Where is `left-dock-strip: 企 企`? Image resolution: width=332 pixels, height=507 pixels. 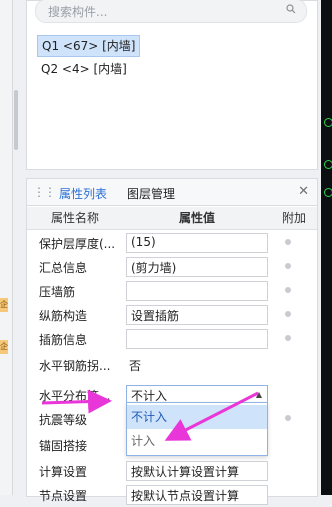 left-dock-strip: 企 企 is located at coordinates (6, 247).